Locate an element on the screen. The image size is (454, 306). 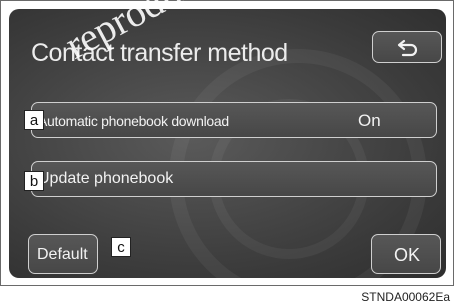
callout-marker-b: b is located at coordinates (34, 181).